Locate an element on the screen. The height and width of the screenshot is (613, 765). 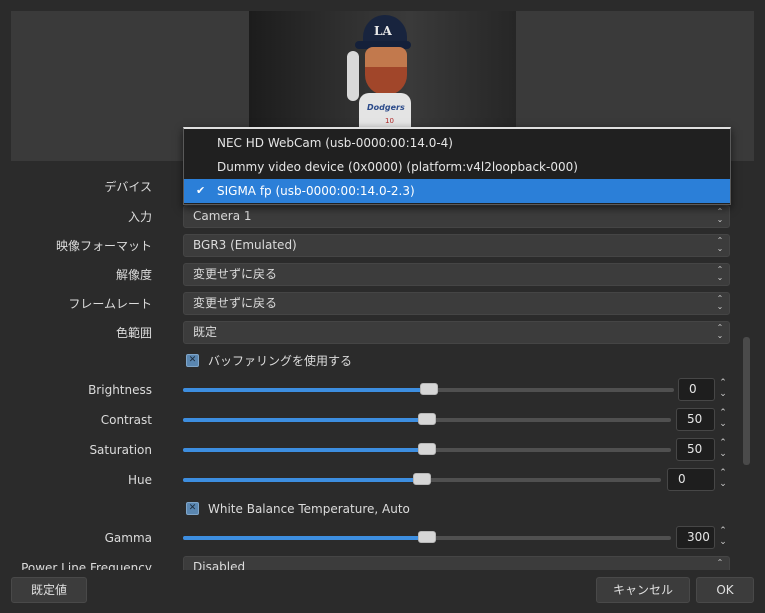
gamma-slider-handle is located at coordinates (427, 537).